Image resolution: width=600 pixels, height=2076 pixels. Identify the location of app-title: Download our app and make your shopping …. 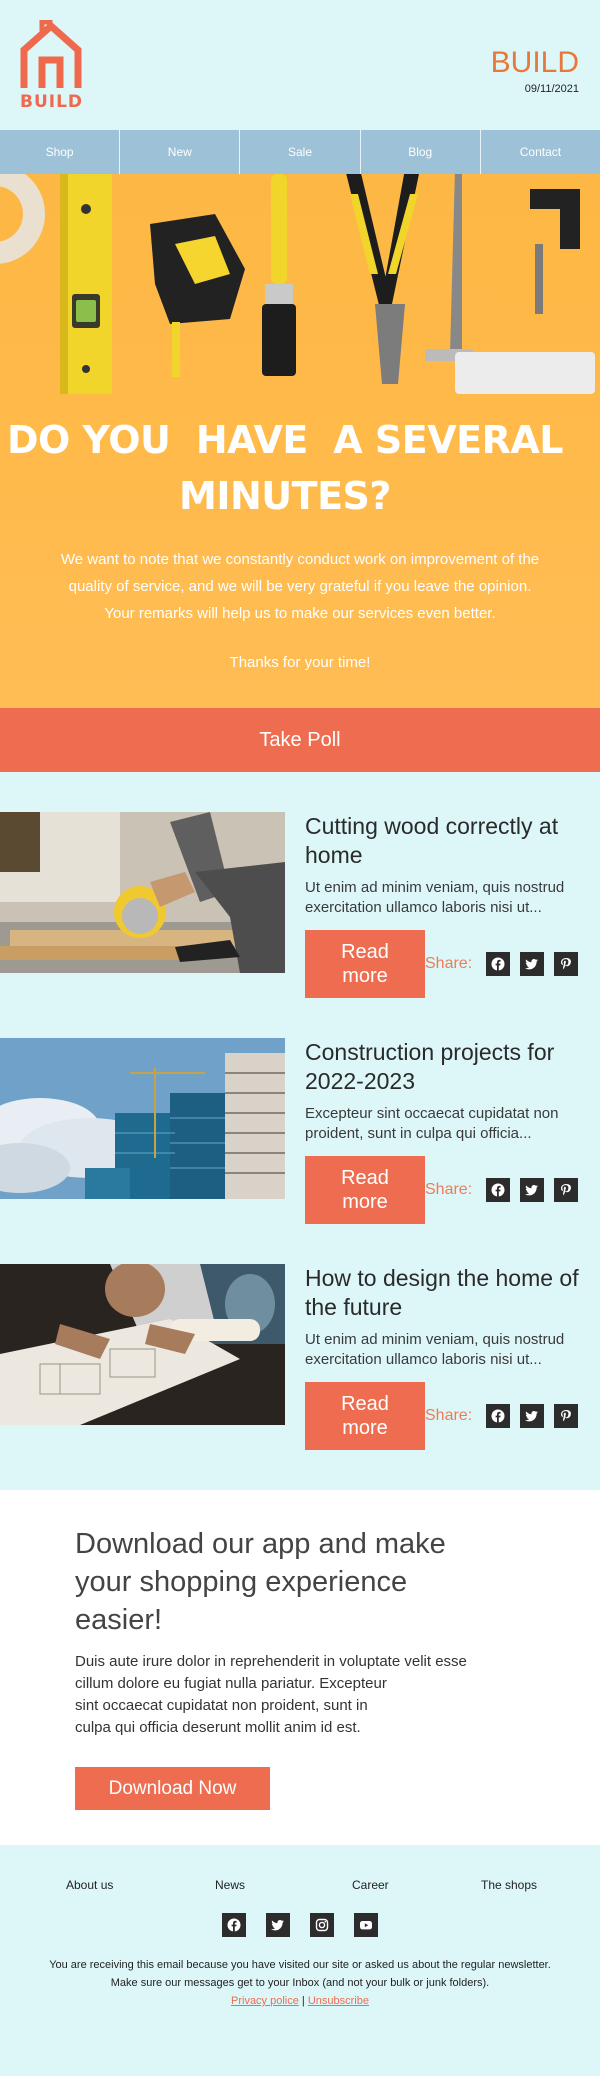
(260, 1582).